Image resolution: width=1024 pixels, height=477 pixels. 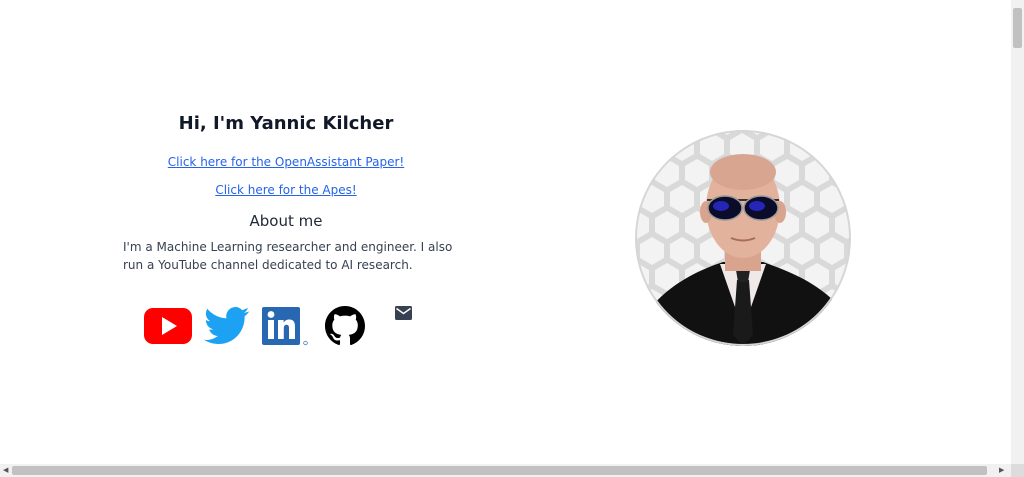 I want to click on linkedin-link, so click(x=286, y=326).